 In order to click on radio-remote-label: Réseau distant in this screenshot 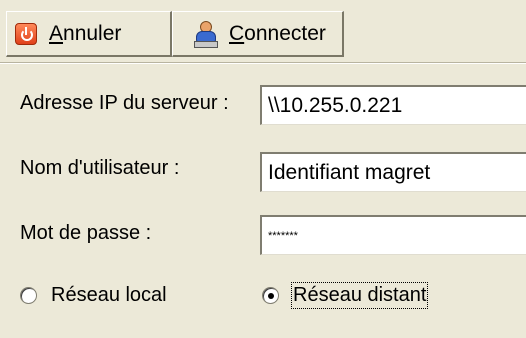, I will do `click(359, 295)`.